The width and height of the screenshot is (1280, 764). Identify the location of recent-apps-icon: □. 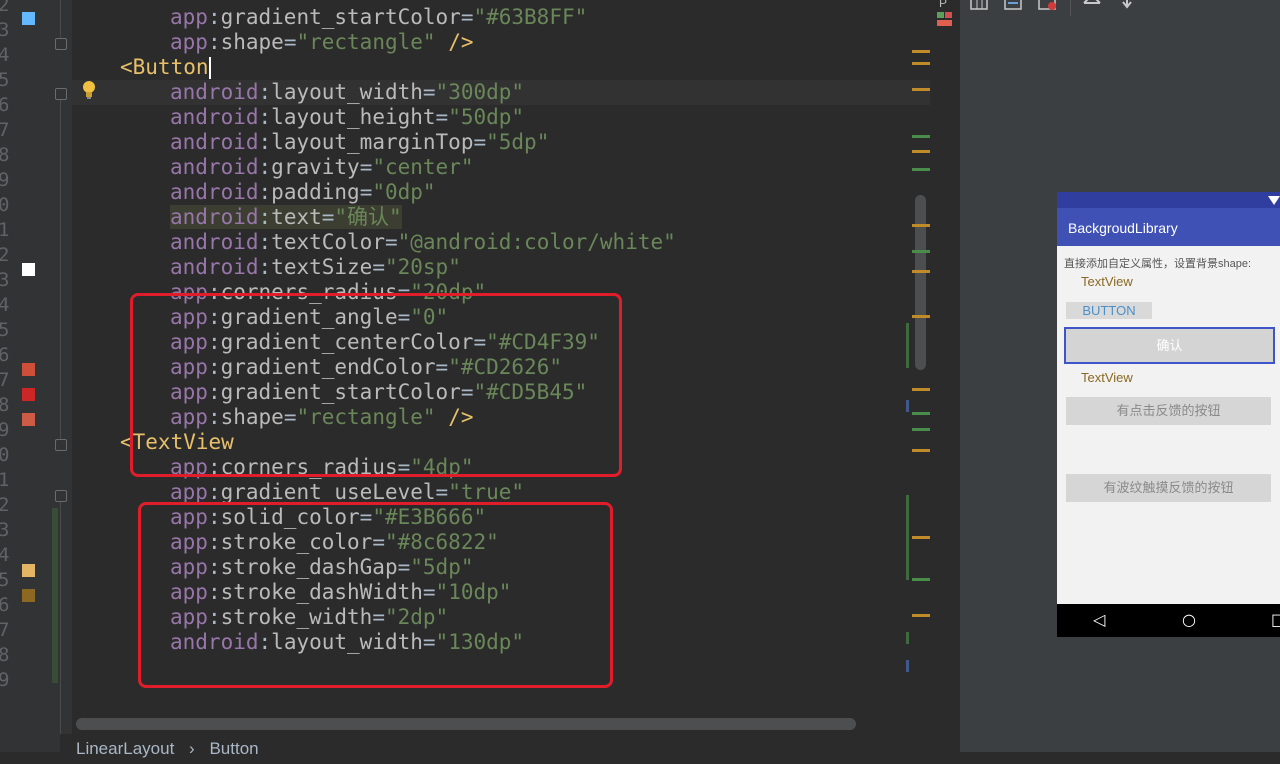
(1275, 619).